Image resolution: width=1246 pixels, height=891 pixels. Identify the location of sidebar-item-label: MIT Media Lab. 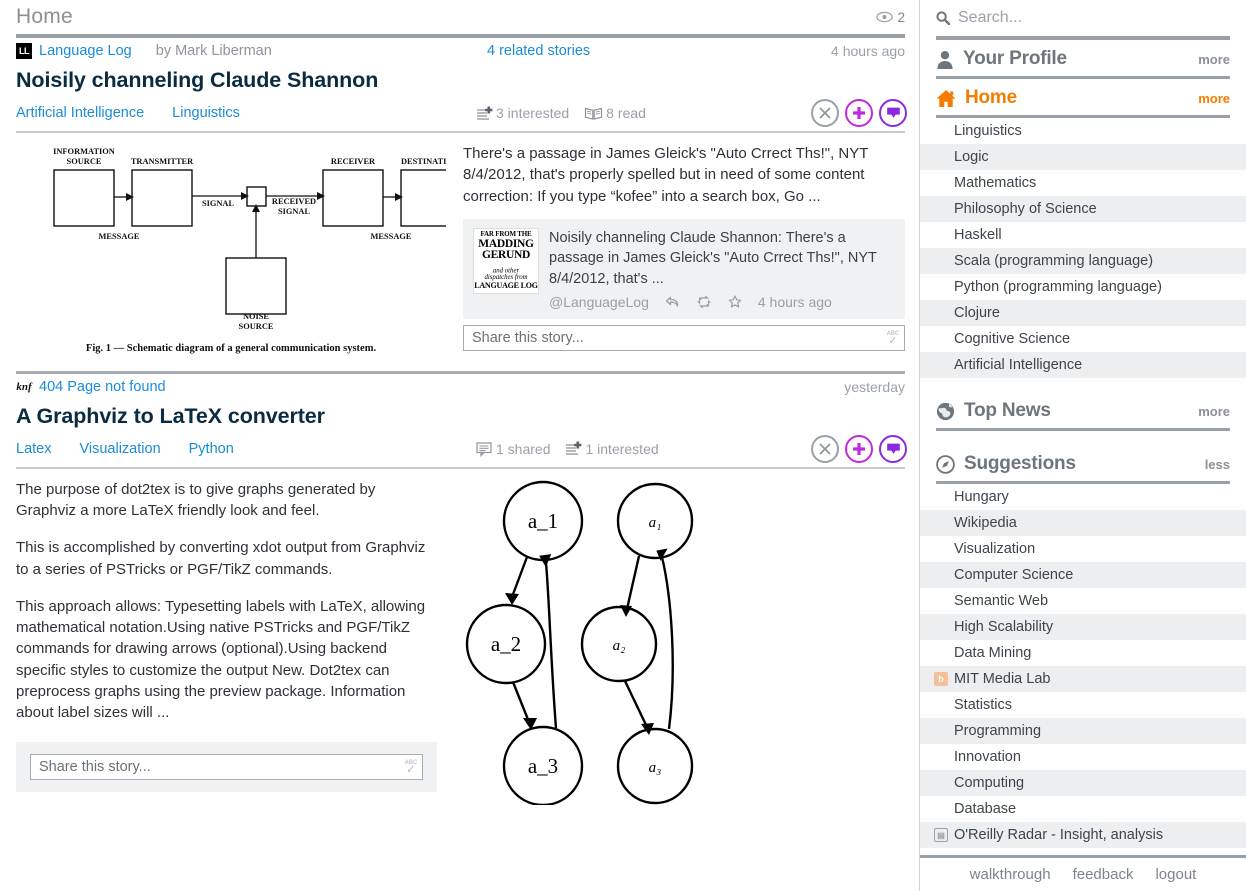
(1002, 679).